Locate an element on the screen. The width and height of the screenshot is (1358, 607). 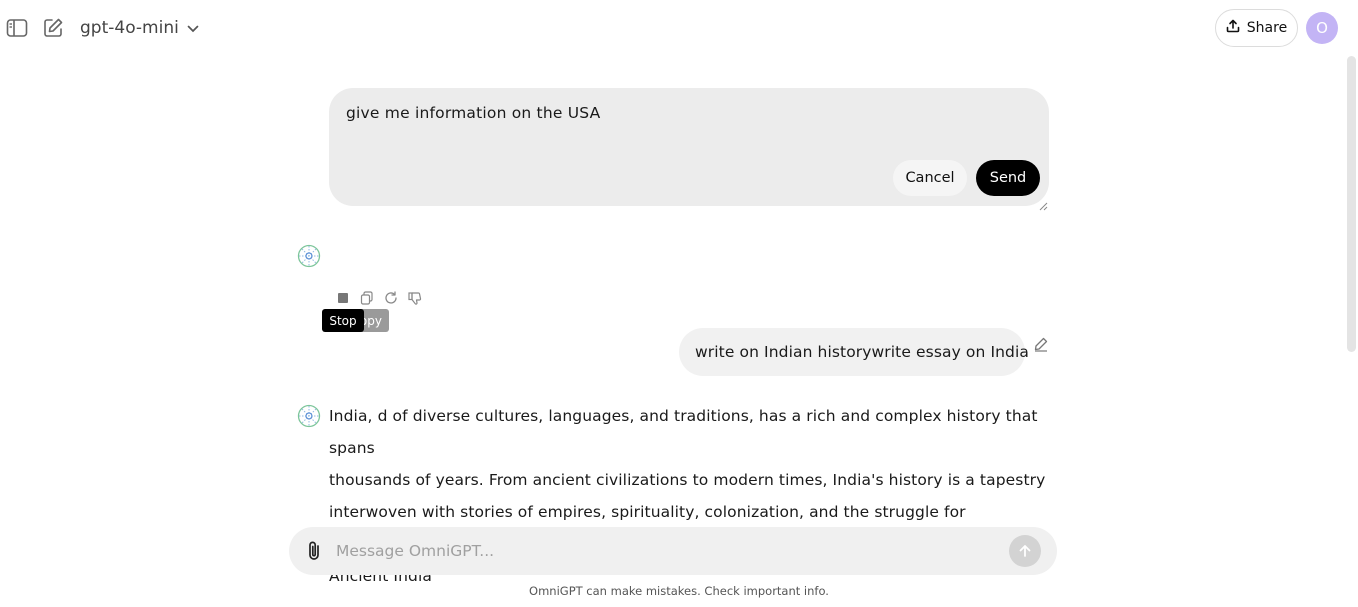
send-button: Send is located at coordinates (1008, 178).